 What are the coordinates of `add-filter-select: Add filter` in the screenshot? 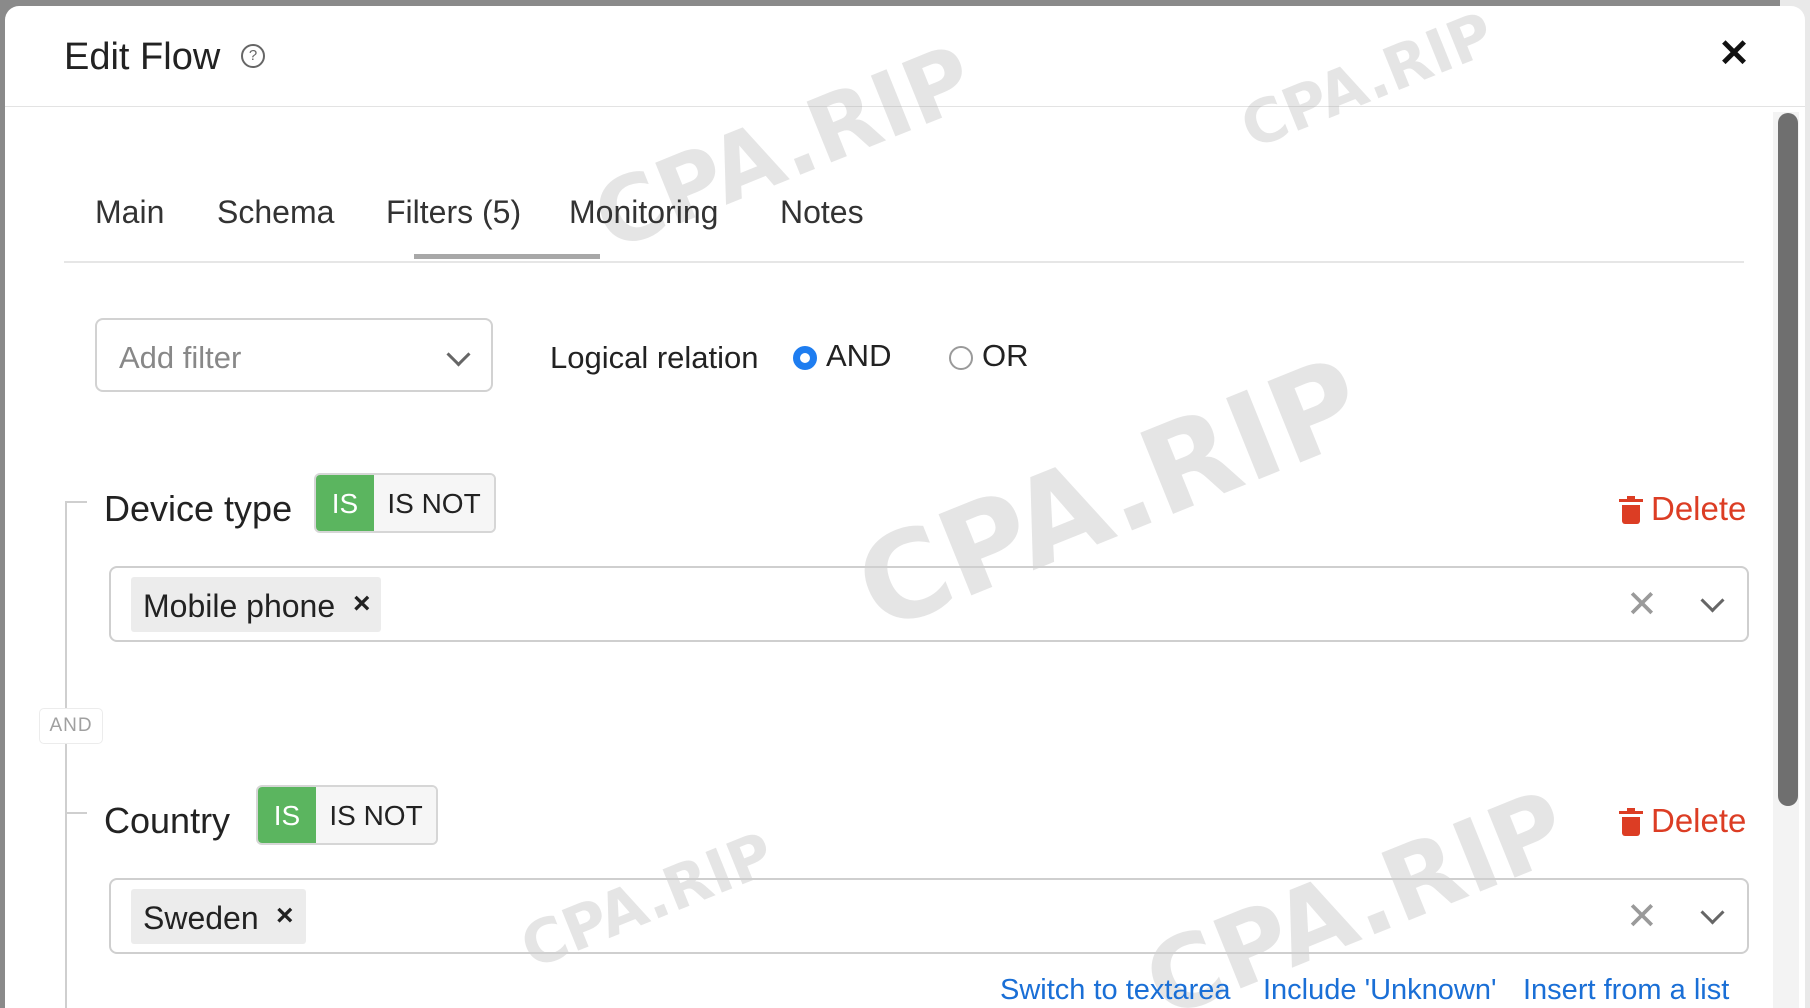 It's located at (294, 355).